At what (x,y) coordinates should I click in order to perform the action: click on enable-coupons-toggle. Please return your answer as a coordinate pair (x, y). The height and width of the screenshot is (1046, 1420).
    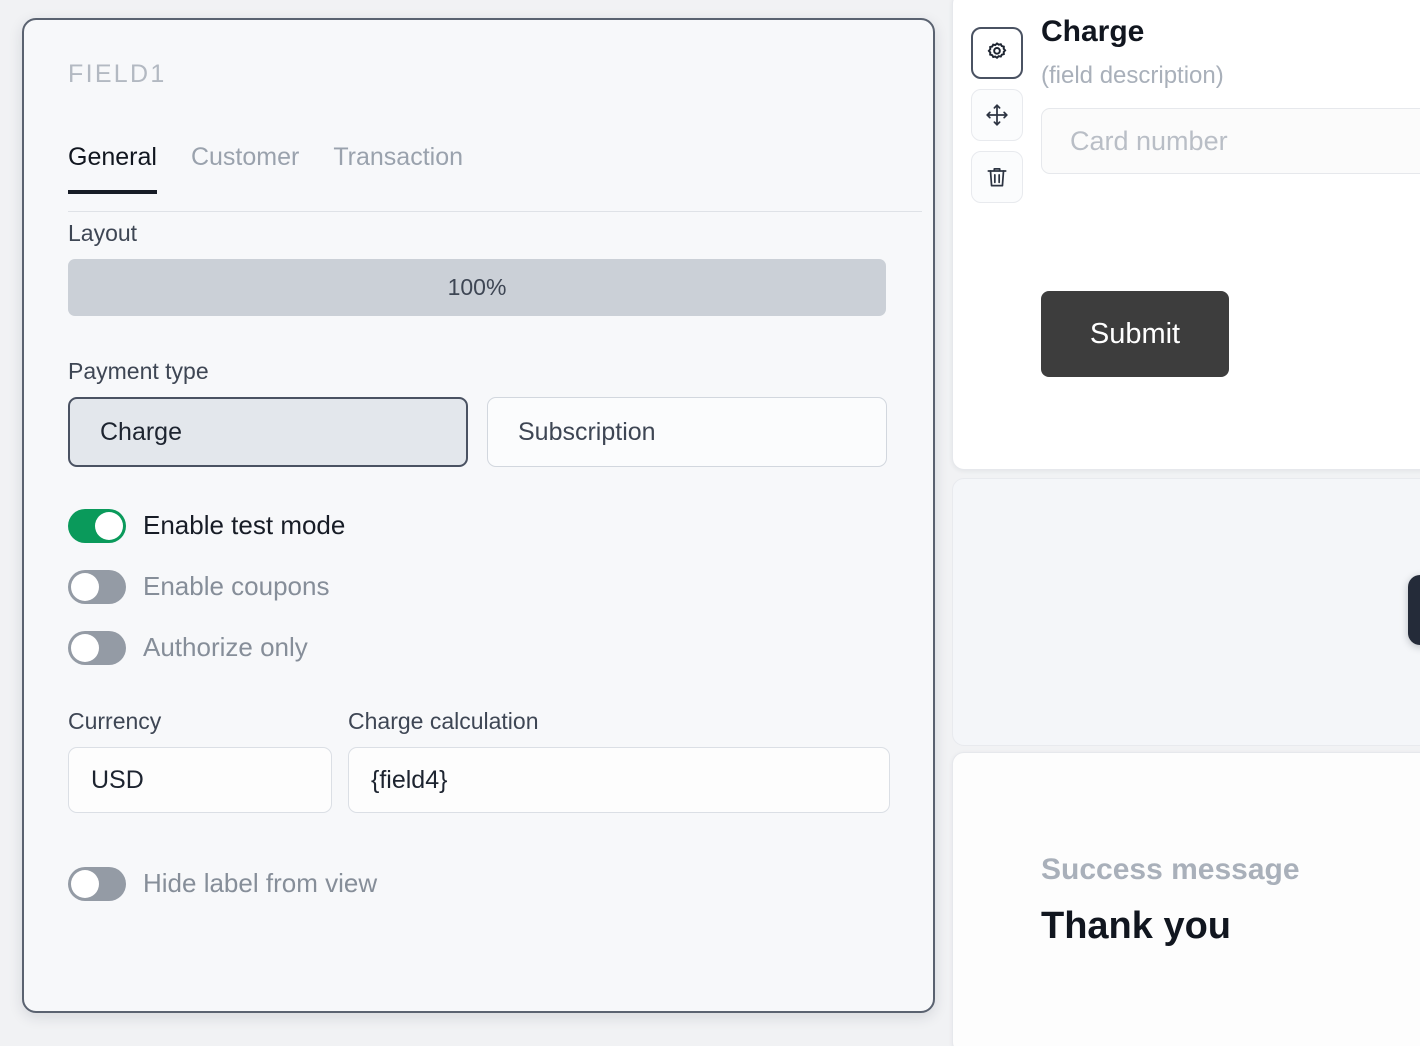
    Looking at the image, I should click on (97, 586).